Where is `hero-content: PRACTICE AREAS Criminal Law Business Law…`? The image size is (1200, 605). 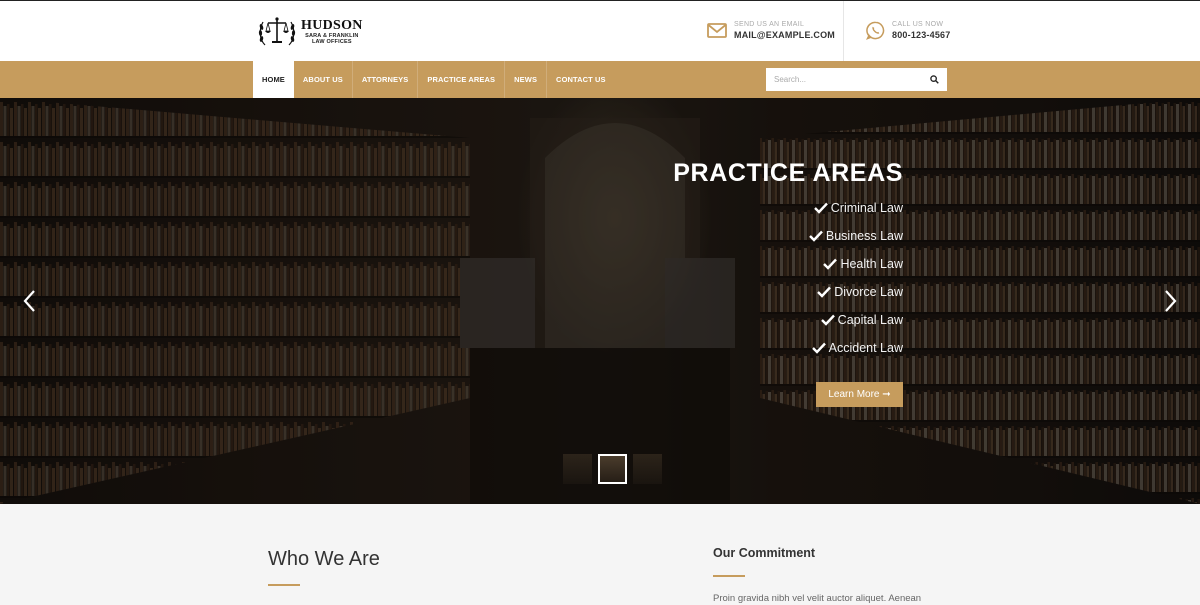
hero-content: PRACTICE AREAS Criminal Law Business Law… is located at coordinates (788, 259).